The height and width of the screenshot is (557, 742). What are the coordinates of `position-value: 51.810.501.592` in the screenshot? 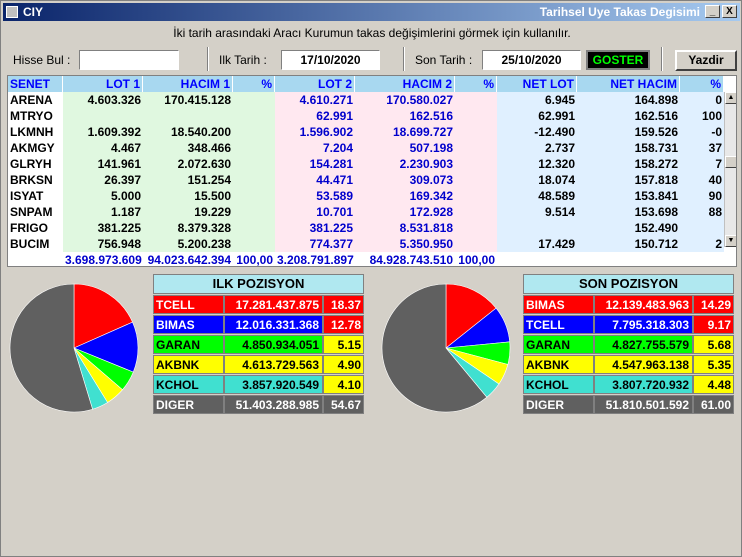 It's located at (643, 404).